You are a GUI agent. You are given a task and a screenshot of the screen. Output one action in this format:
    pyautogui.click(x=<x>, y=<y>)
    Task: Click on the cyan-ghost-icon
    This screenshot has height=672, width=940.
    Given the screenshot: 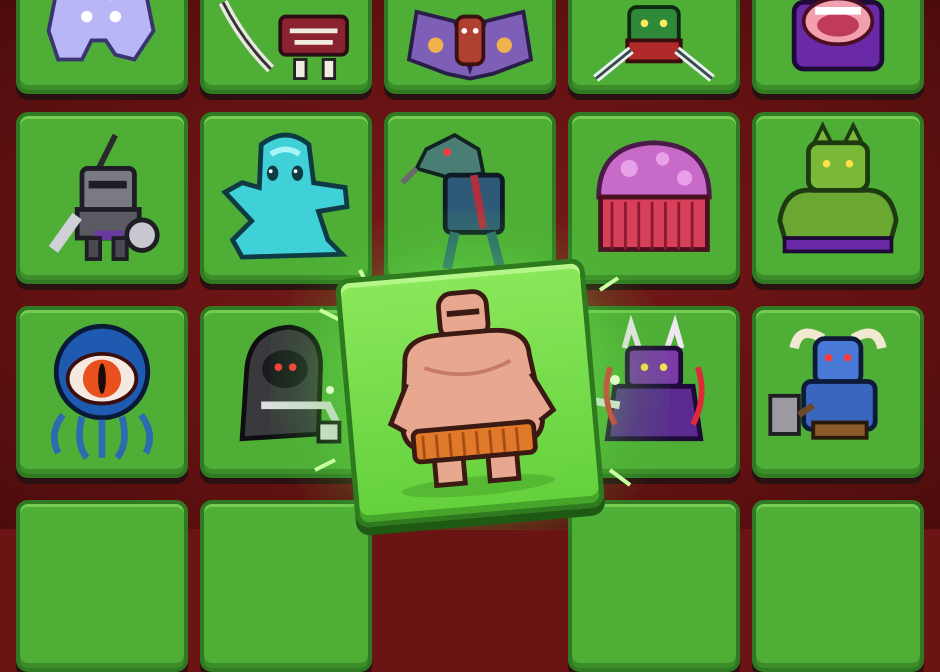 What is the action you would take?
    pyautogui.click(x=285, y=196)
    